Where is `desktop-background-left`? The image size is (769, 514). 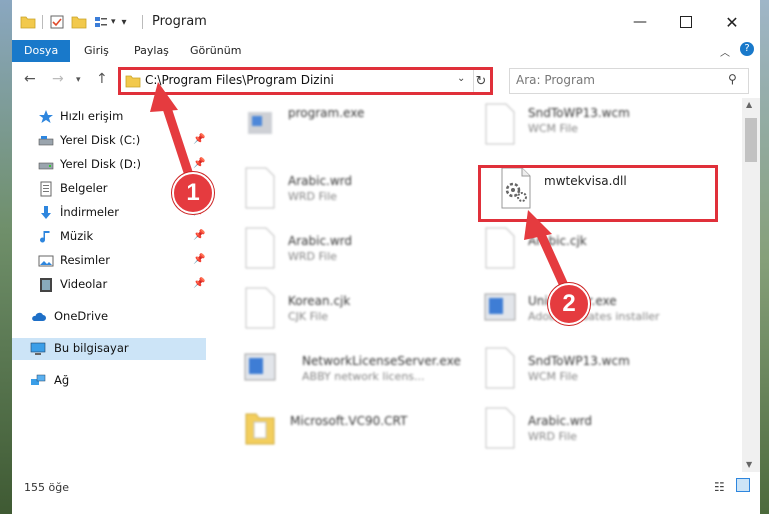
desktop-background-left is located at coordinates (6, 257).